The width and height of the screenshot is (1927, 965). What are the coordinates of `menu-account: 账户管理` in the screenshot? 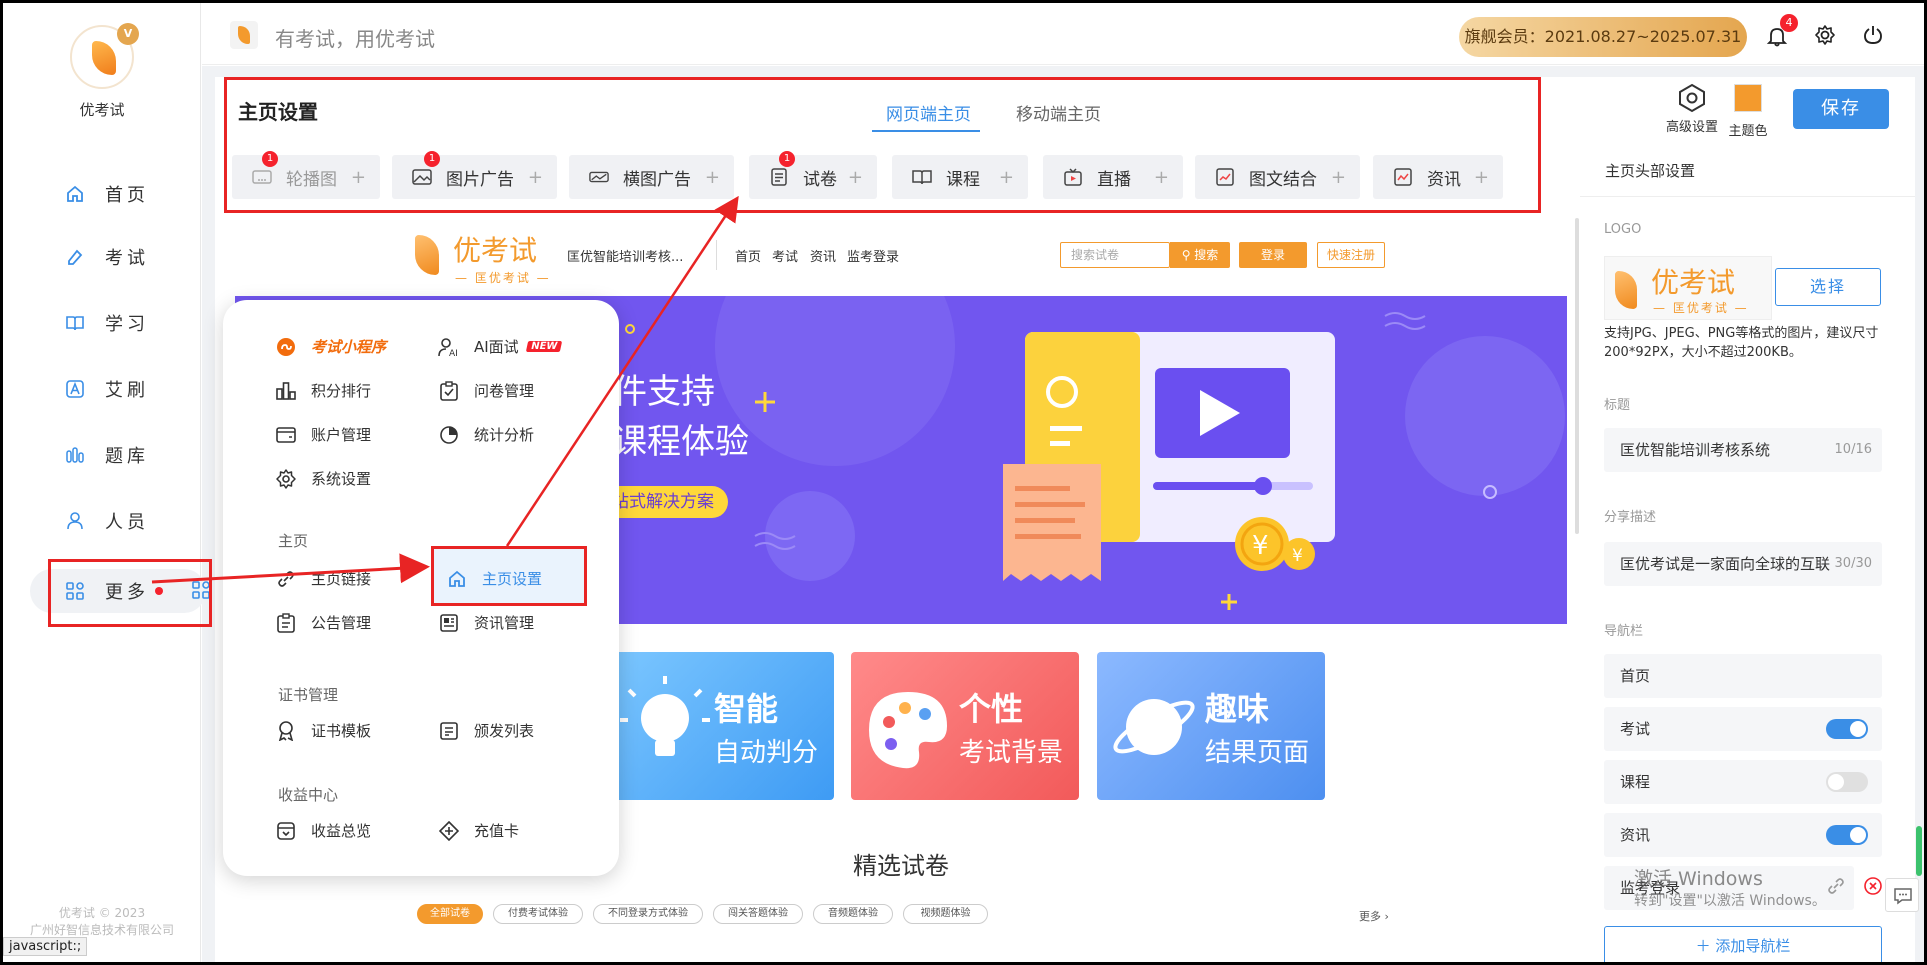 It's located at (323, 434).